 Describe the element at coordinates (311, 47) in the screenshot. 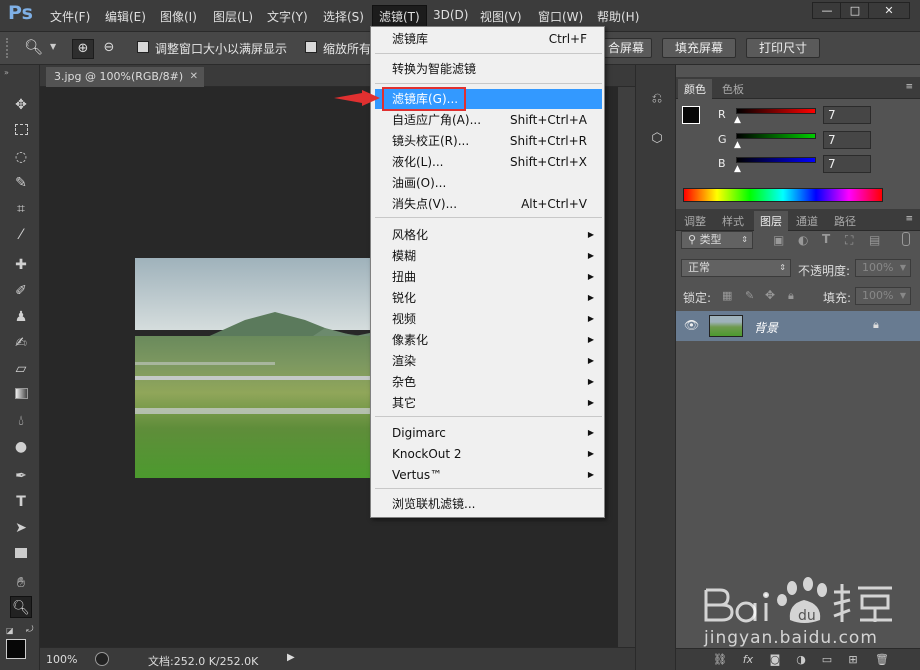

I see `zoom-all-checkbox` at that location.